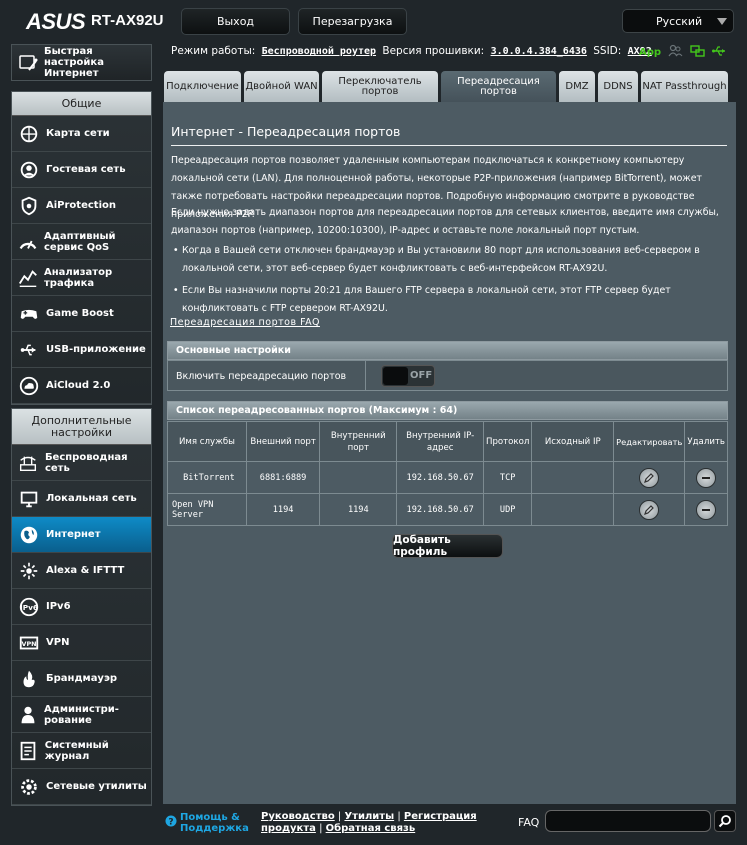  I want to click on col-service-name: Имя службы, so click(207, 441).